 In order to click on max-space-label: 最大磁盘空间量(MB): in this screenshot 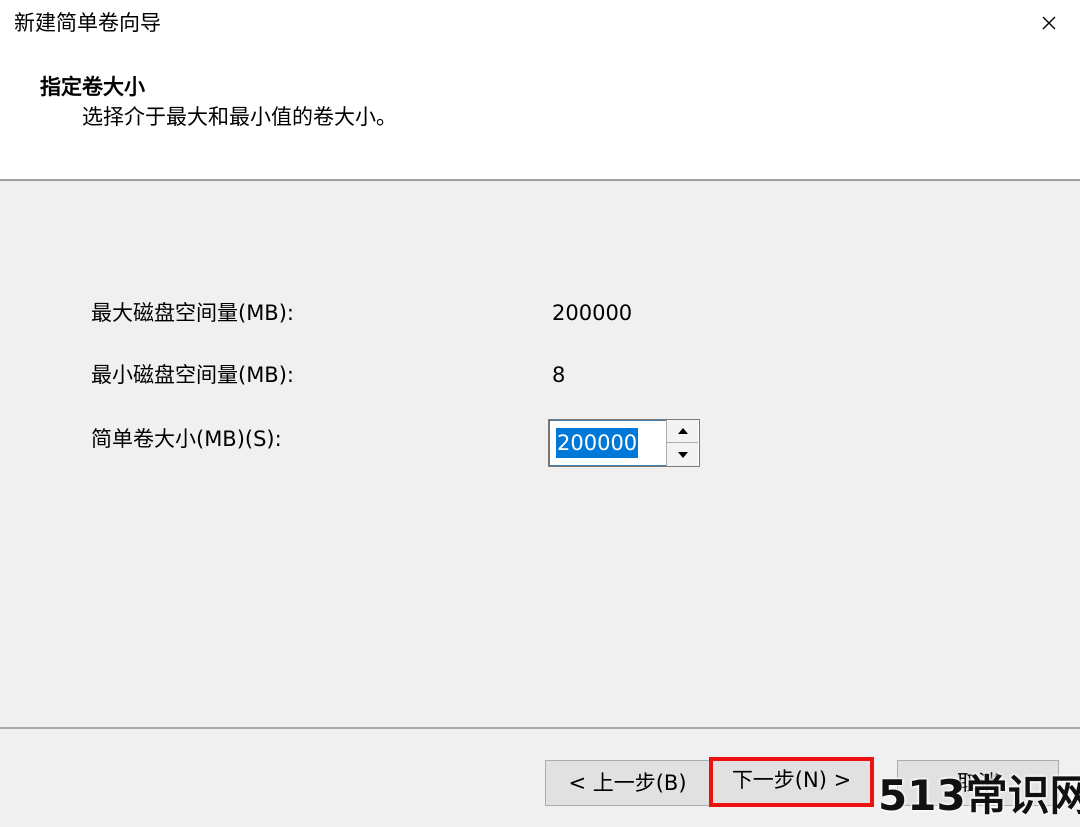, I will do `click(192, 313)`.